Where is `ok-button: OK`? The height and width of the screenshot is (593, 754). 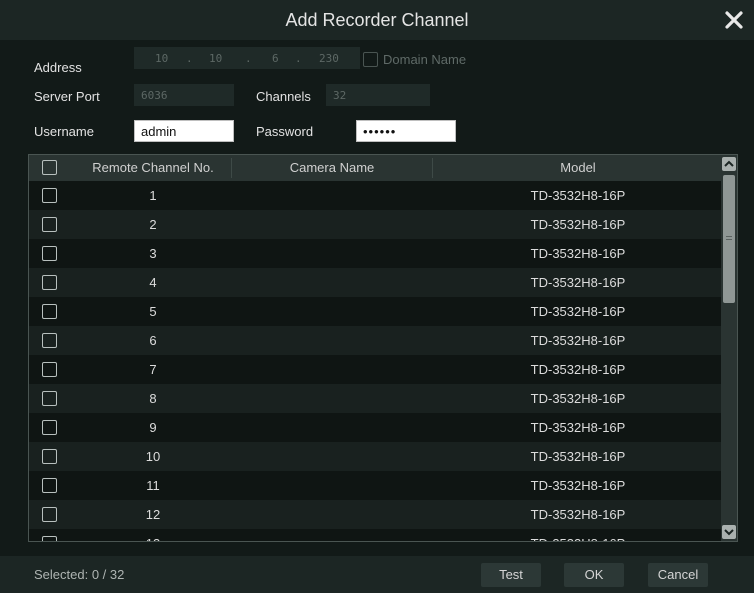 ok-button: OK is located at coordinates (594, 575).